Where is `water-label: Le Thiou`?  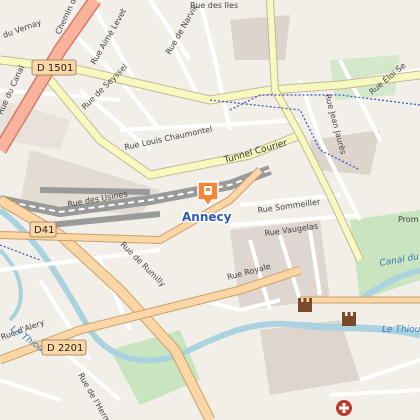 water-label: Le Thiou is located at coordinates (401, 330).